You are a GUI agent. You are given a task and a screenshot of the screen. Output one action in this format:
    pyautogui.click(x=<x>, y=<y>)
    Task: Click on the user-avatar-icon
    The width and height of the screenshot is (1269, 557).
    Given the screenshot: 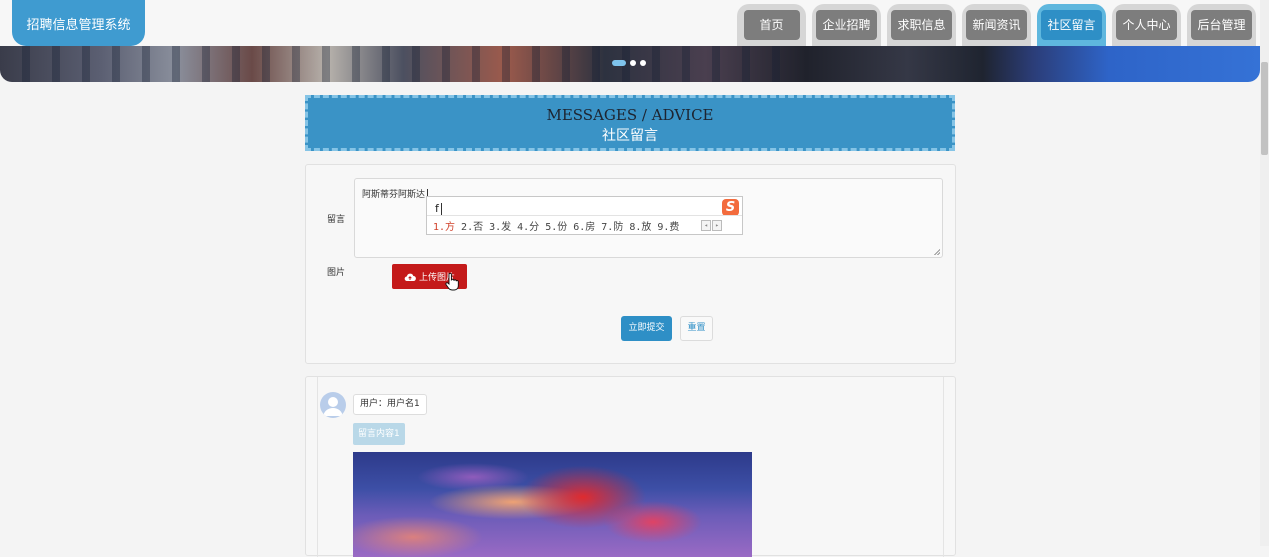 What is the action you would take?
    pyautogui.click(x=333, y=405)
    